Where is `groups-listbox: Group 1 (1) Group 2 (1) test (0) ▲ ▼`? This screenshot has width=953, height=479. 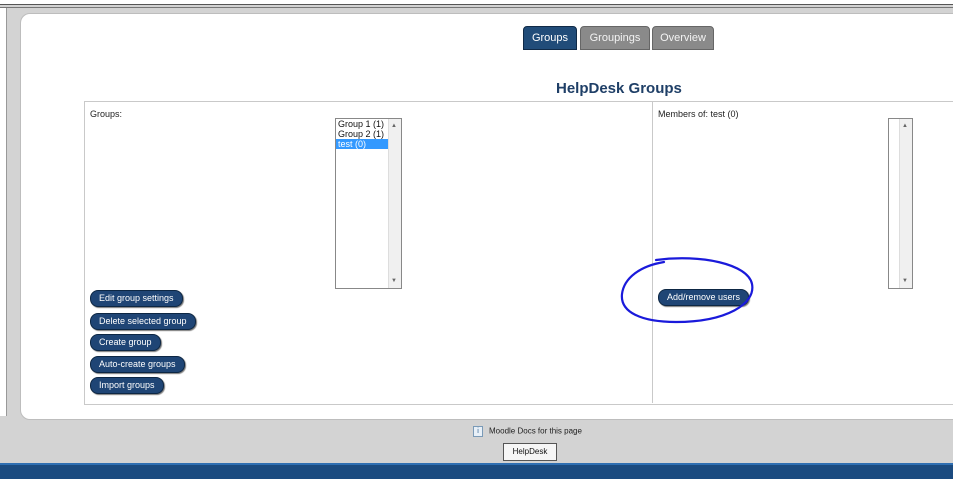 groups-listbox: Group 1 (1) Group 2 (1) test (0) ▲ ▼ is located at coordinates (368, 203).